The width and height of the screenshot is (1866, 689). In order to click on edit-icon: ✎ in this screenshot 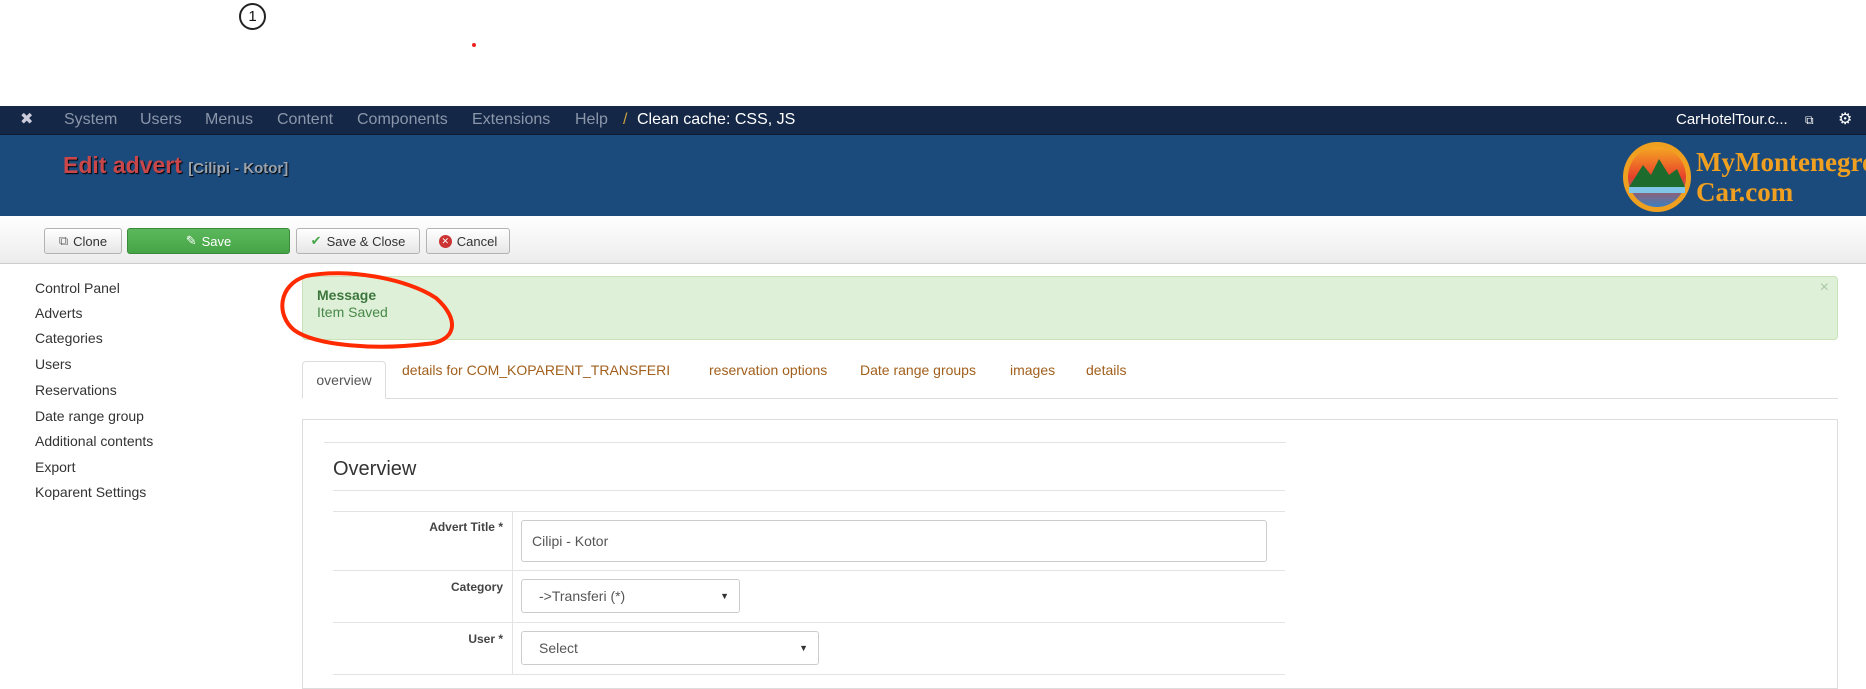, I will do `click(191, 240)`.